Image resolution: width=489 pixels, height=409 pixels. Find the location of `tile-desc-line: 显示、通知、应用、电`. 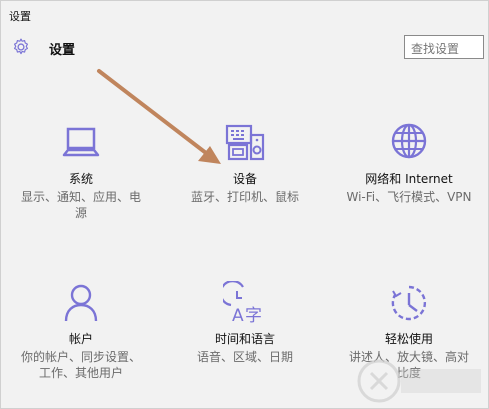

tile-desc-line: 显示、通知、应用、电 is located at coordinates (80, 197).